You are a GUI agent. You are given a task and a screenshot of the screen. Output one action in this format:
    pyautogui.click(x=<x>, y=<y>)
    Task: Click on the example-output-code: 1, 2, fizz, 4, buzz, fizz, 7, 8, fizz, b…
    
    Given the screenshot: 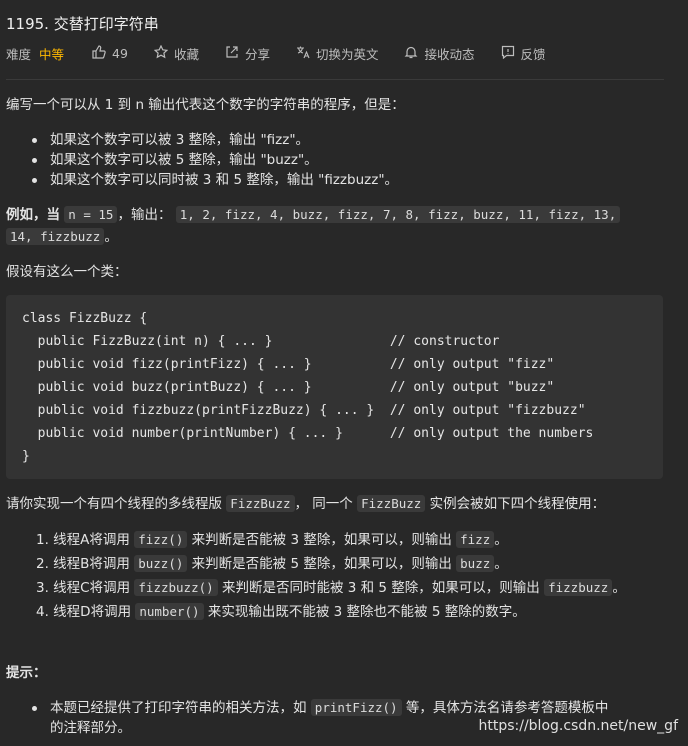 What is the action you would take?
    pyautogui.click(x=398, y=214)
    